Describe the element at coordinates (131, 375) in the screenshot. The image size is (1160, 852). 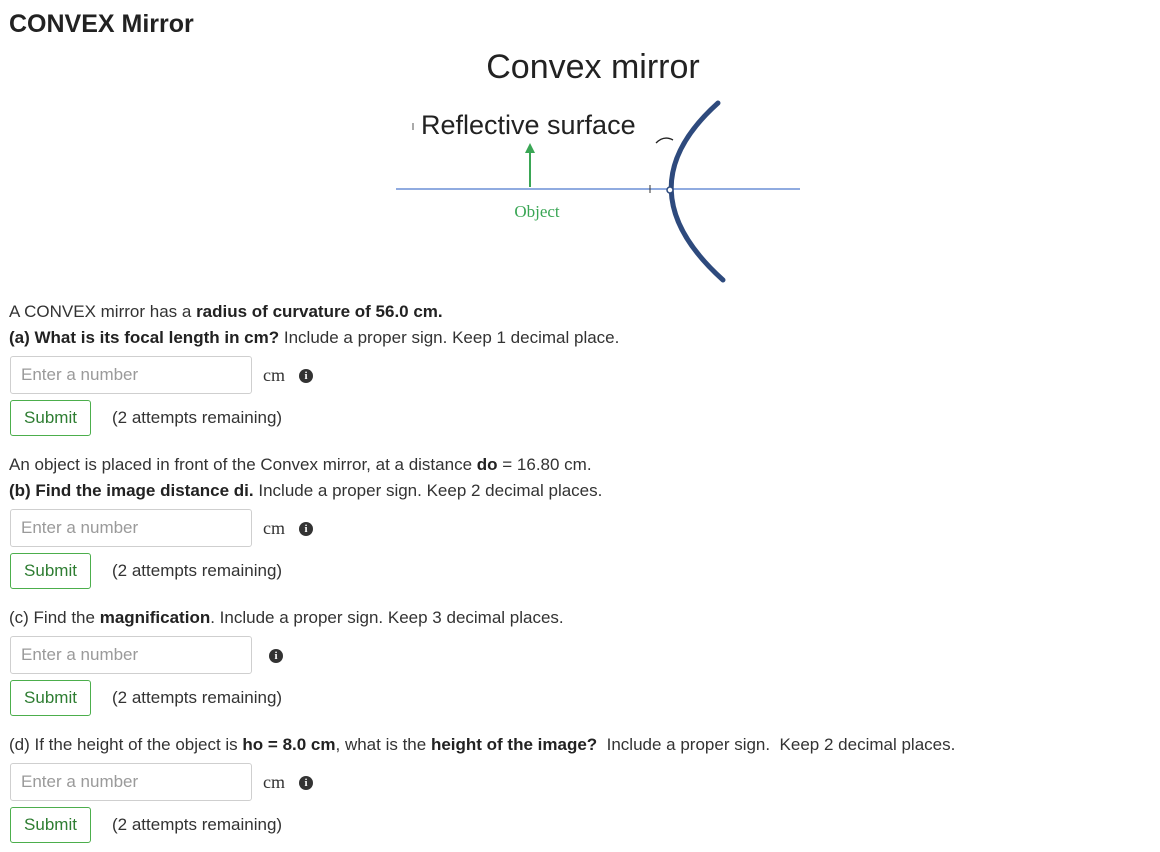
I see `answer-input-a` at that location.